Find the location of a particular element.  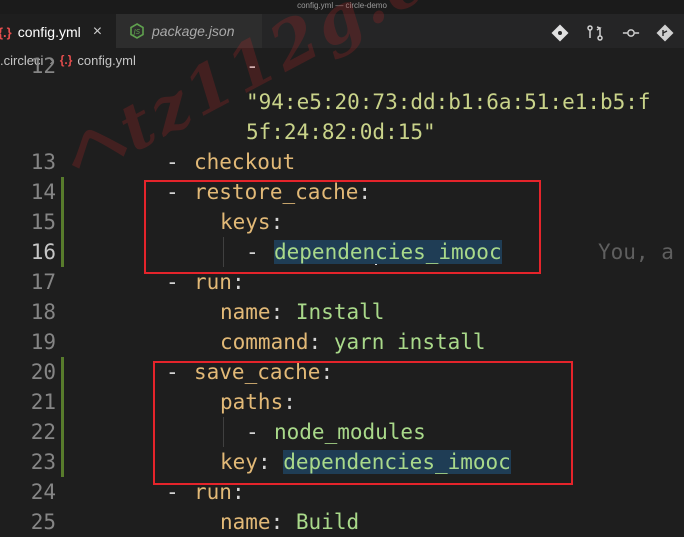

code-line: 19 command: yarn install is located at coordinates (342, 342).